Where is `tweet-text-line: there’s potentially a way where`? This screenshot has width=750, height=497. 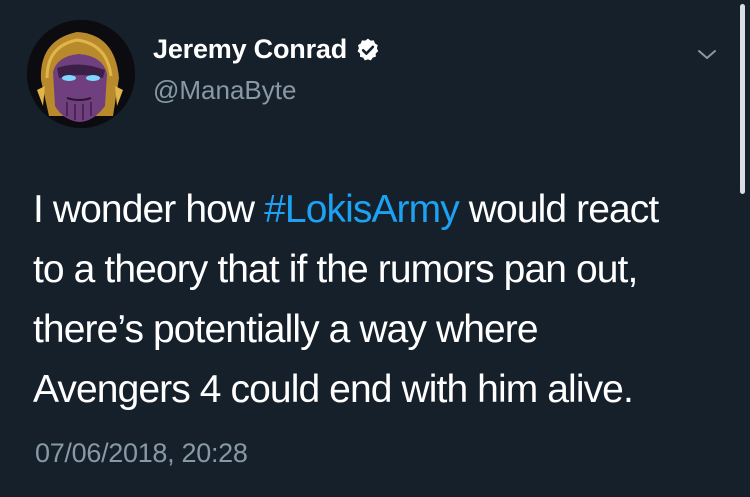 tweet-text-line: there’s potentially a way where is located at coordinates (286, 329).